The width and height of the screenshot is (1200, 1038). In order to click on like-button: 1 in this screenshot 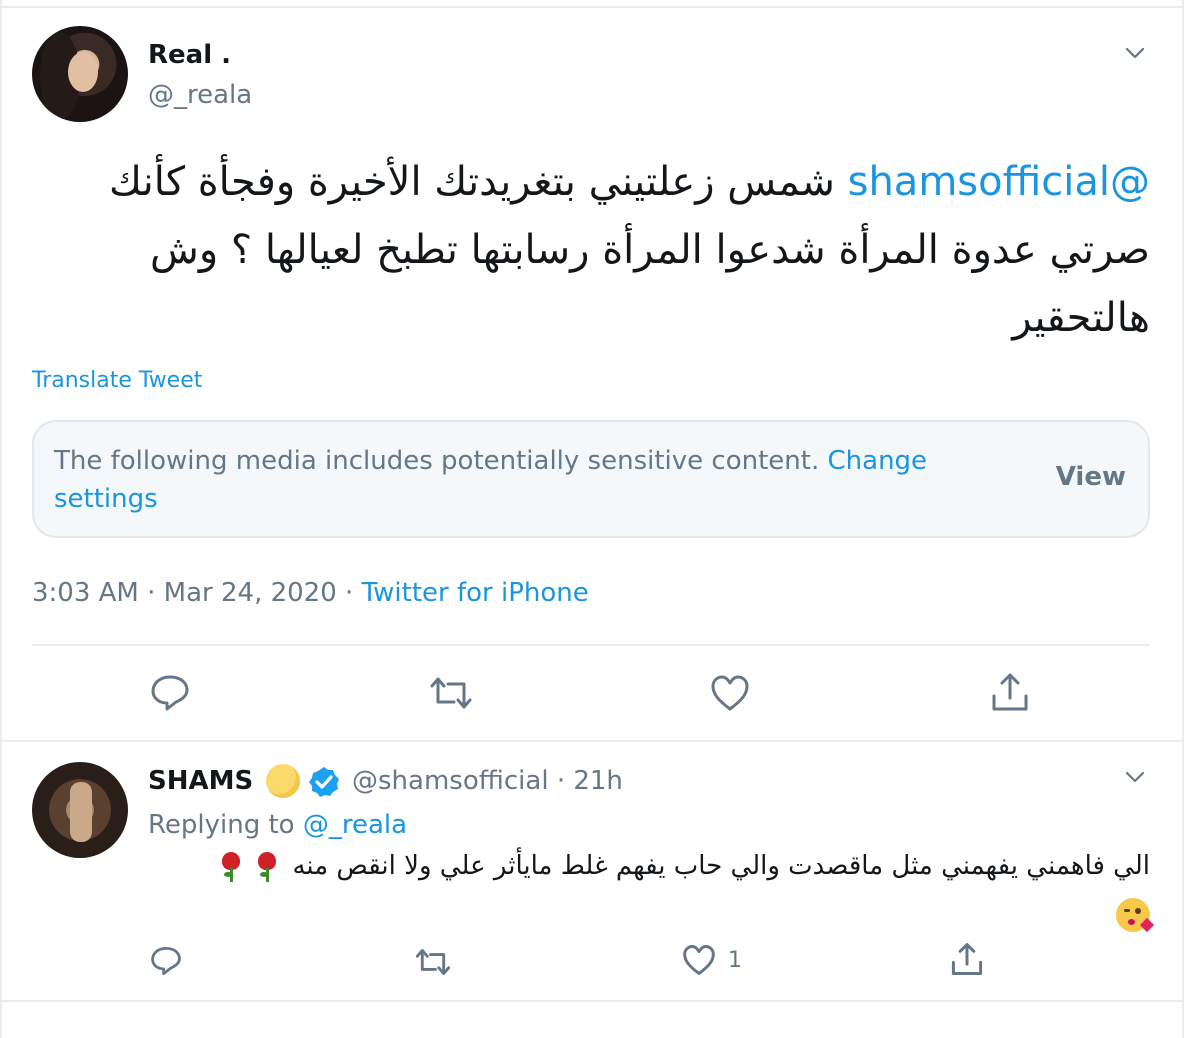, I will do `click(712, 960)`.